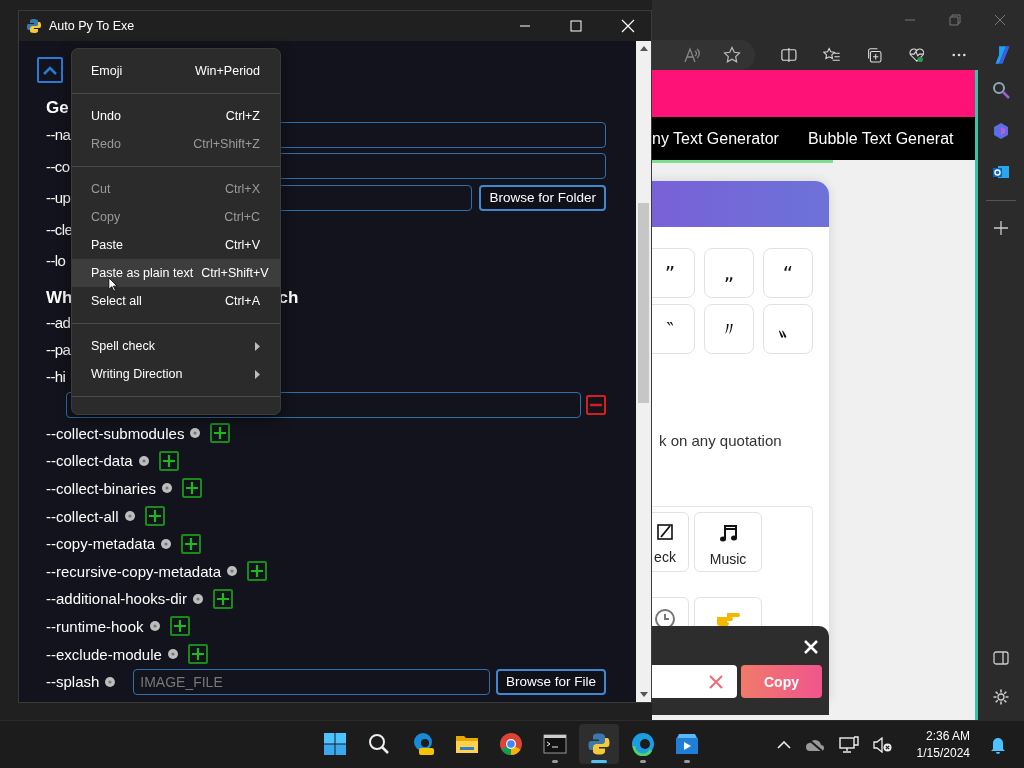 The width and height of the screenshot is (1024, 768). What do you see at coordinates (720, 440) in the screenshot?
I see `instruction-text: k on any quotation` at bounding box center [720, 440].